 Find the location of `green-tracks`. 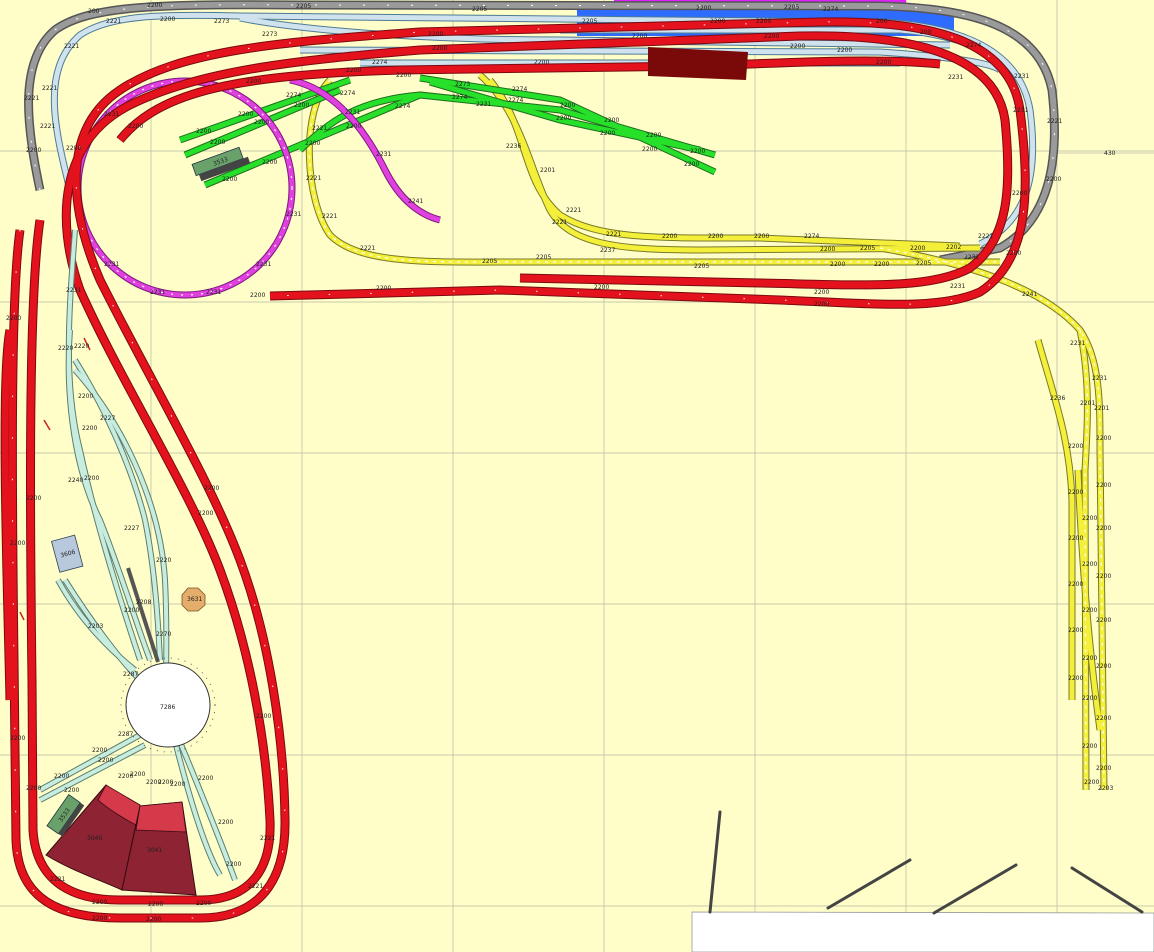

green-tracks is located at coordinates (447, 131).